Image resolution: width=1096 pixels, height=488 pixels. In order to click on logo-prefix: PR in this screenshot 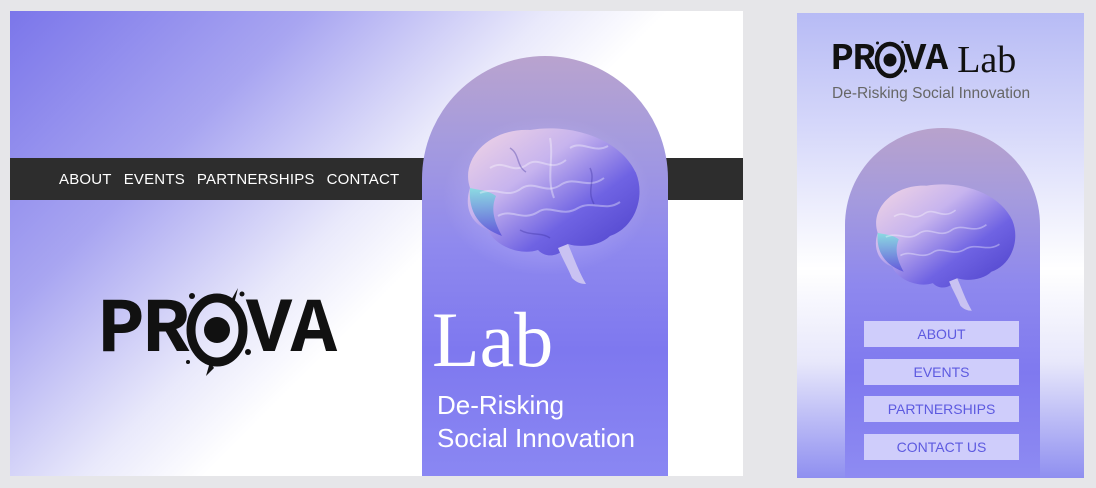, I will do `click(144, 331)`.